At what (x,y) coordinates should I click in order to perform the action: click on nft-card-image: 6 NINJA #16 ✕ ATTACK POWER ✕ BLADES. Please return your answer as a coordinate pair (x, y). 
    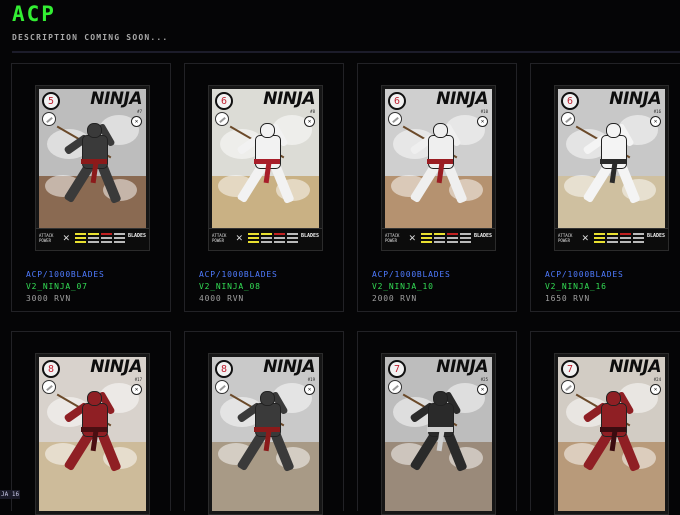
    Looking at the image, I should click on (611, 168).